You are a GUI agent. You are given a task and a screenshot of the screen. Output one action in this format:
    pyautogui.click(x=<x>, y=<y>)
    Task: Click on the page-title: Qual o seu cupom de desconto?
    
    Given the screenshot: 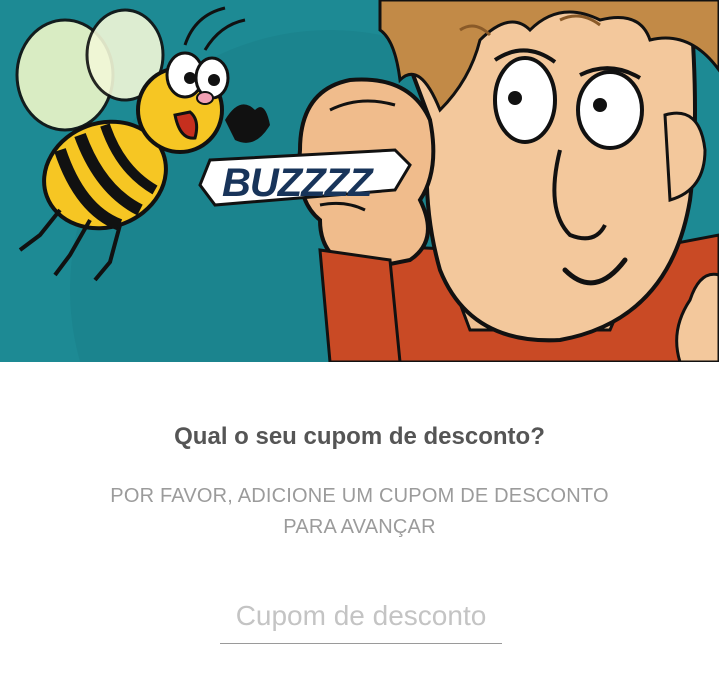 What is the action you would take?
    pyautogui.click(x=359, y=436)
    